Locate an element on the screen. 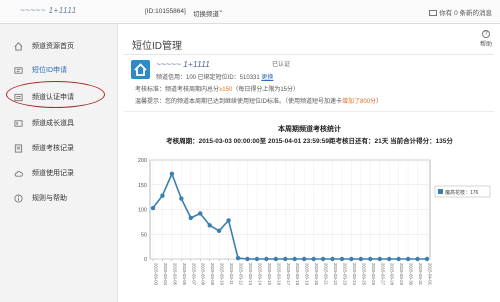 The width and height of the screenshot is (500, 302). house-icon is located at coordinates (140, 69).